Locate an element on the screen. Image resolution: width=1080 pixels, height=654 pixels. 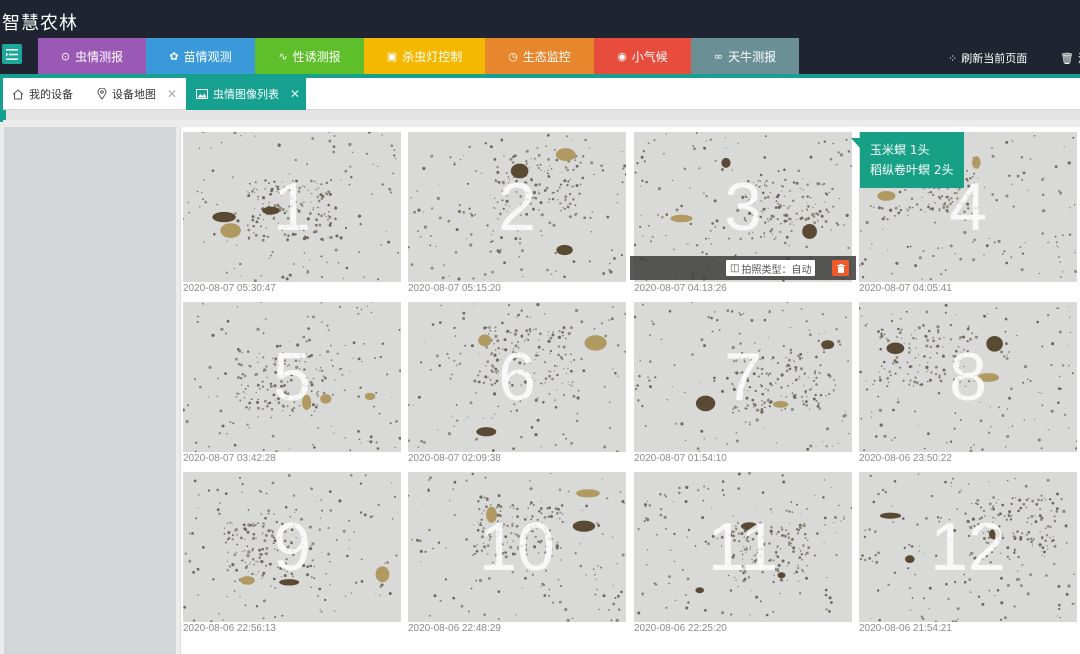
menu-icon is located at coordinates (12, 54).